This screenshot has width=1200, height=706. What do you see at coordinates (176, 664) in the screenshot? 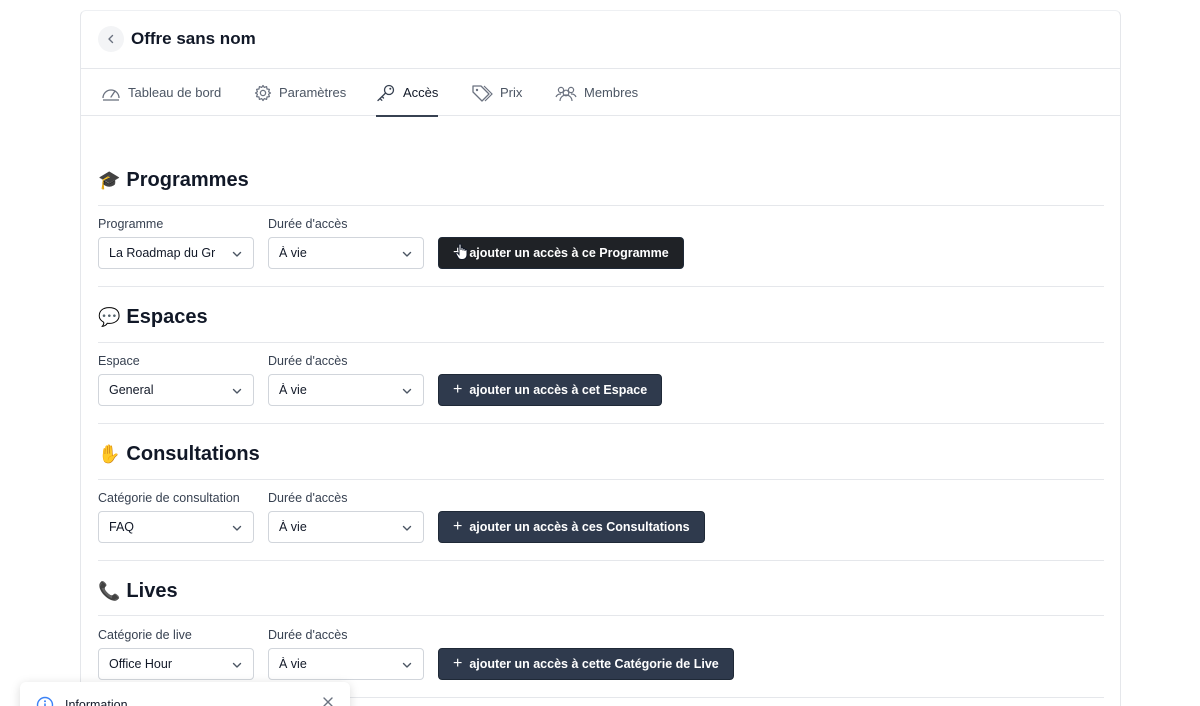
I see `live-category-select: Office Hour` at bounding box center [176, 664].